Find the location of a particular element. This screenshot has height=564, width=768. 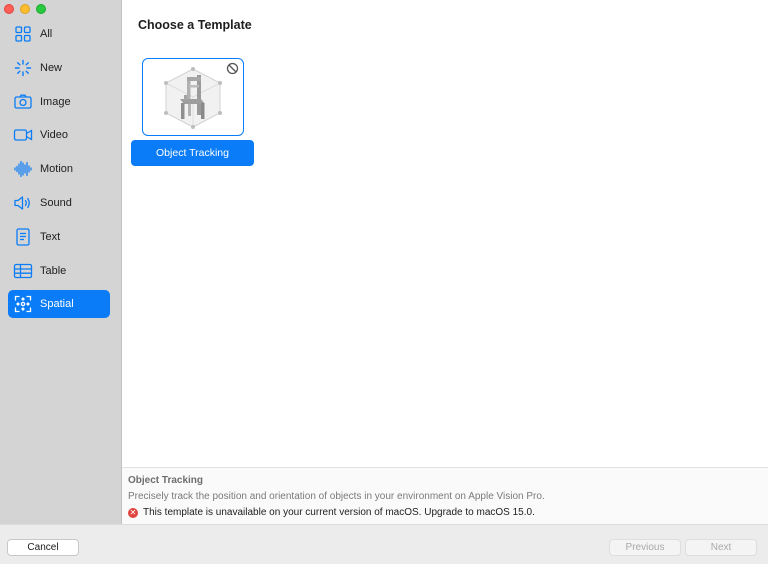

sidebar-item-label: Video is located at coordinates (54, 135).